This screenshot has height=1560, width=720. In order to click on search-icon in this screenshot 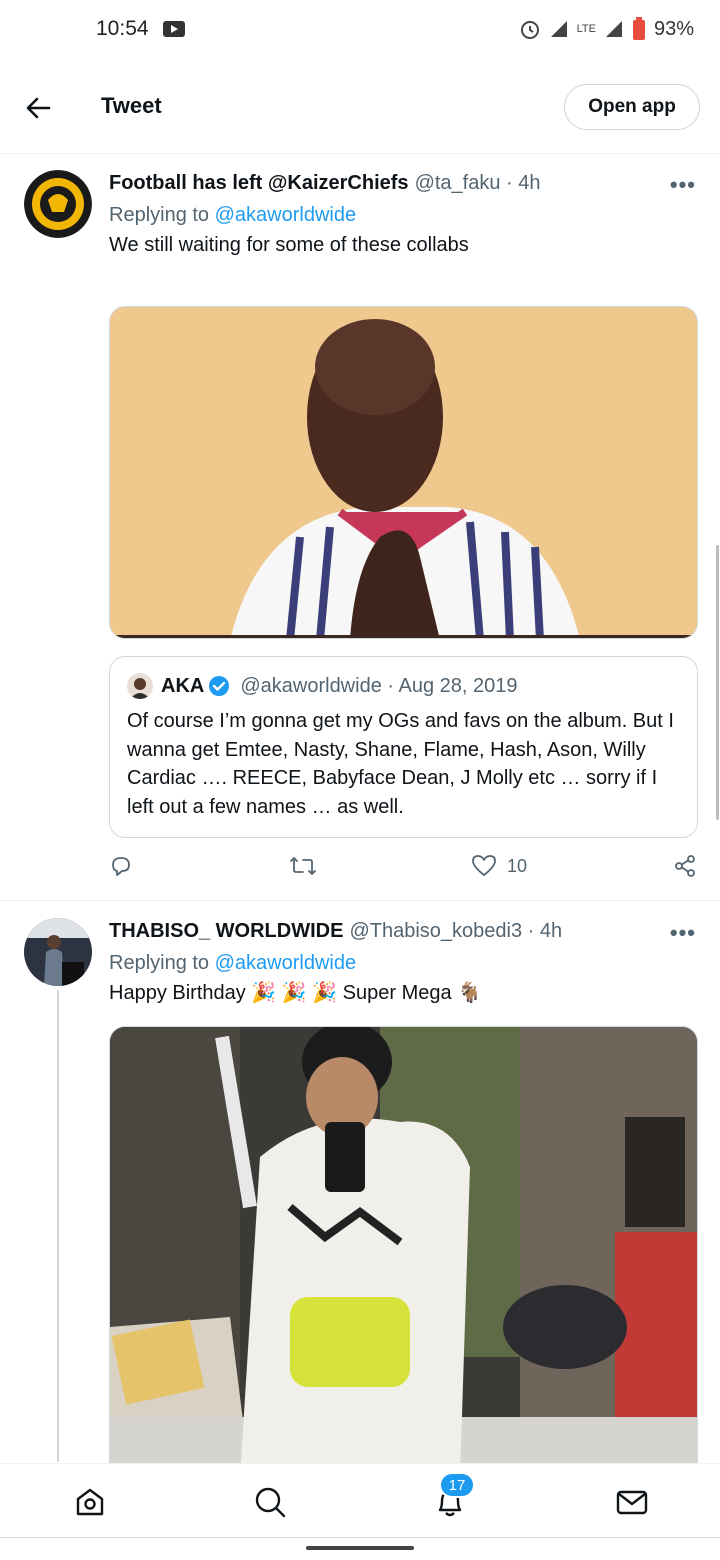, I will do `click(270, 1502)`.